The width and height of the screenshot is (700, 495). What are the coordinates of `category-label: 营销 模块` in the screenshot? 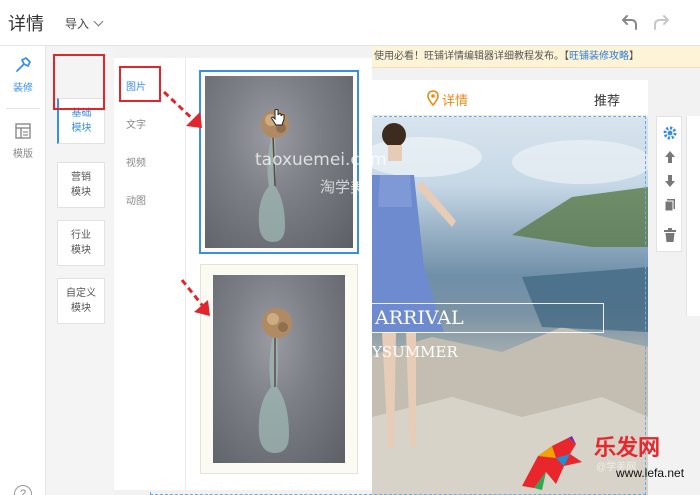 It's located at (81, 185).